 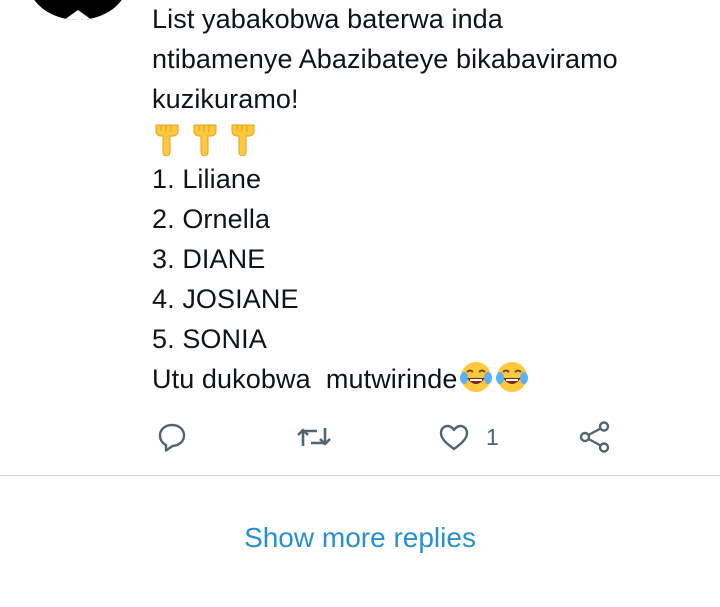 I want to click on retweet-button, so click(x=314, y=437).